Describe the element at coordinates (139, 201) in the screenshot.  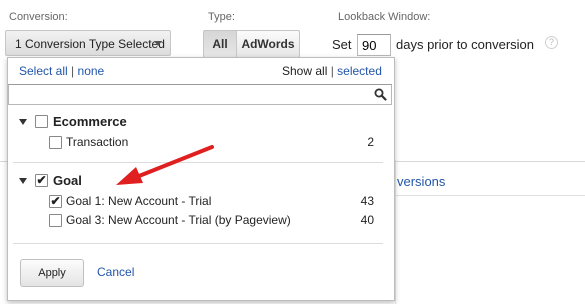
I see `item-label-goal-1: Goal 1: New Account - Trial` at that location.